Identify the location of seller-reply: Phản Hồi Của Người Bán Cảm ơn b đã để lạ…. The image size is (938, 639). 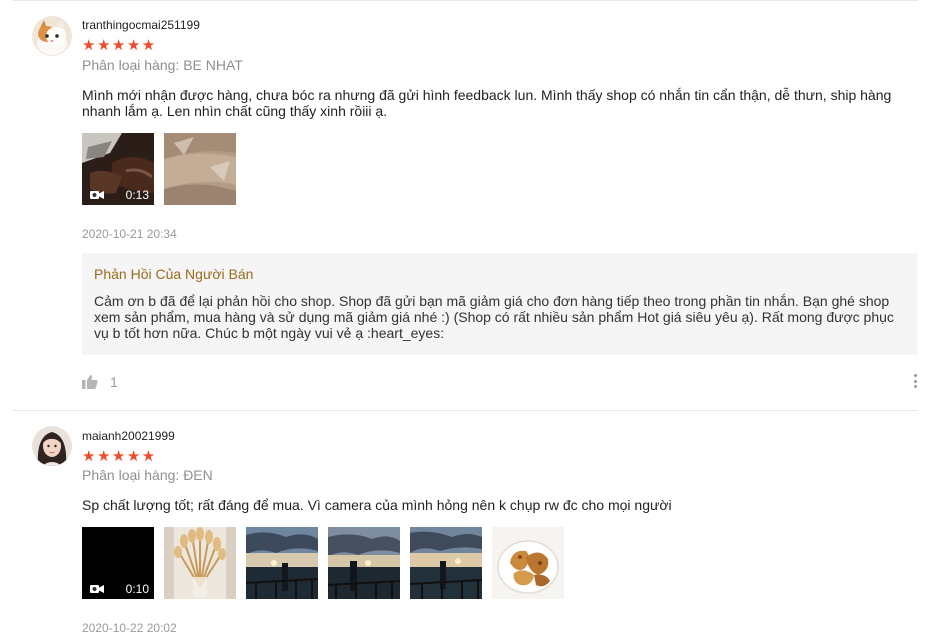
(499, 304).